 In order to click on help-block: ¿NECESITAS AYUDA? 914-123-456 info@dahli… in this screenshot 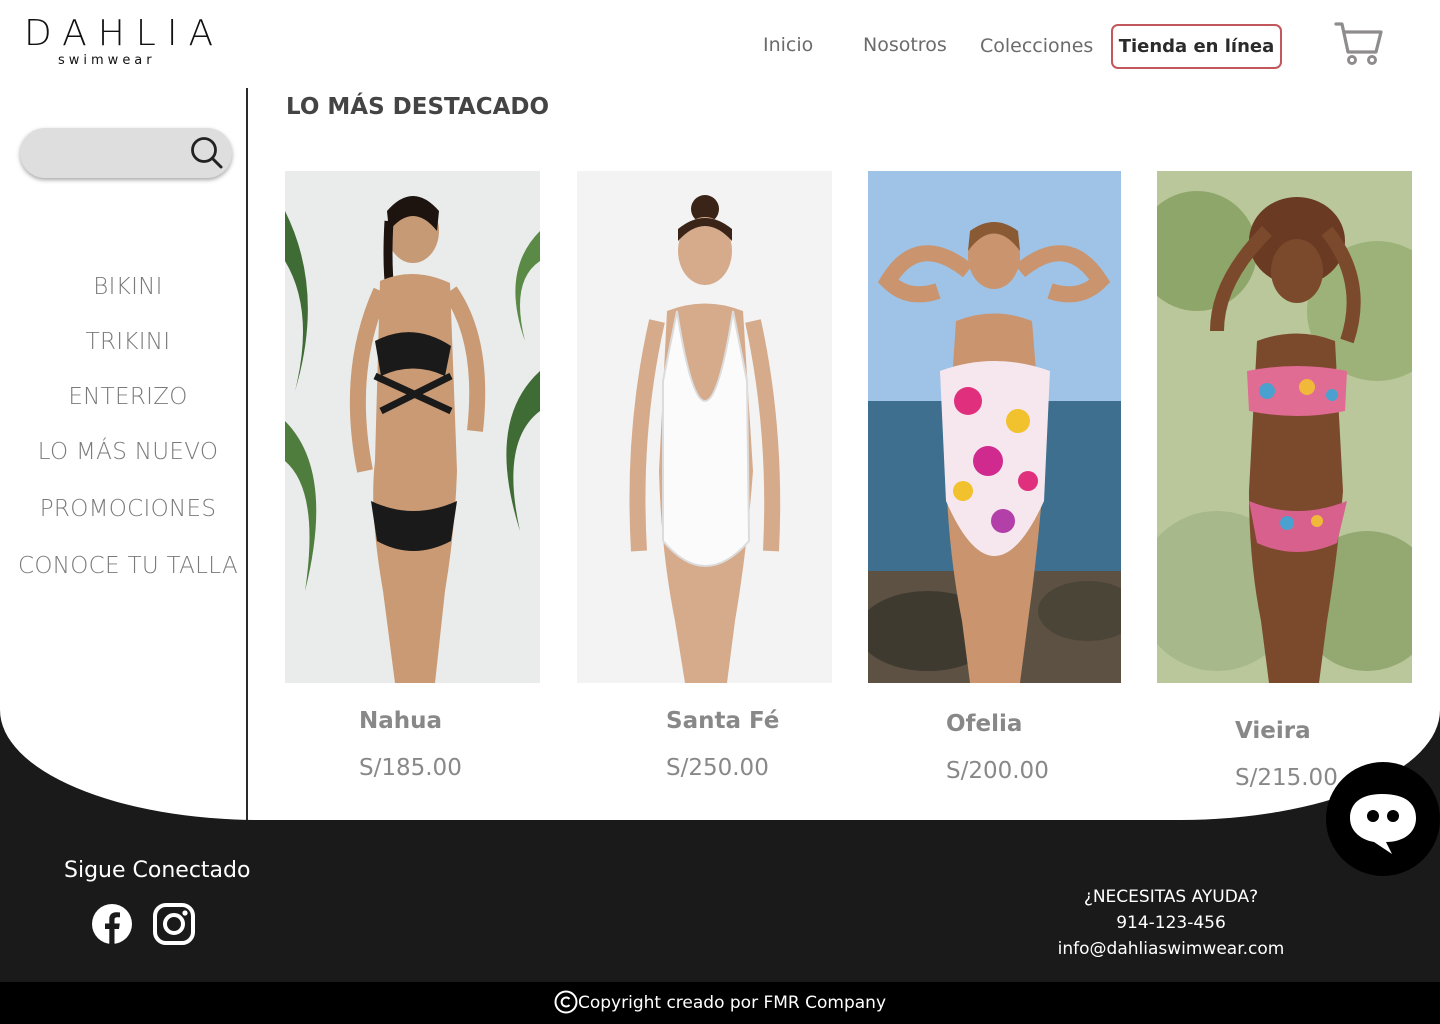, I will do `click(1171, 923)`.